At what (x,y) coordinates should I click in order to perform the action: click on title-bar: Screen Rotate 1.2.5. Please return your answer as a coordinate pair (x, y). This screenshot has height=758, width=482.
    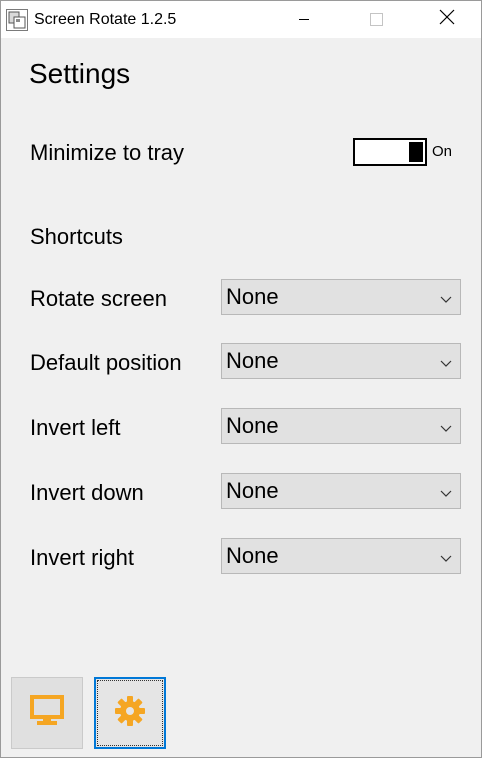
    Looking at the image, I should click on (241, 19).